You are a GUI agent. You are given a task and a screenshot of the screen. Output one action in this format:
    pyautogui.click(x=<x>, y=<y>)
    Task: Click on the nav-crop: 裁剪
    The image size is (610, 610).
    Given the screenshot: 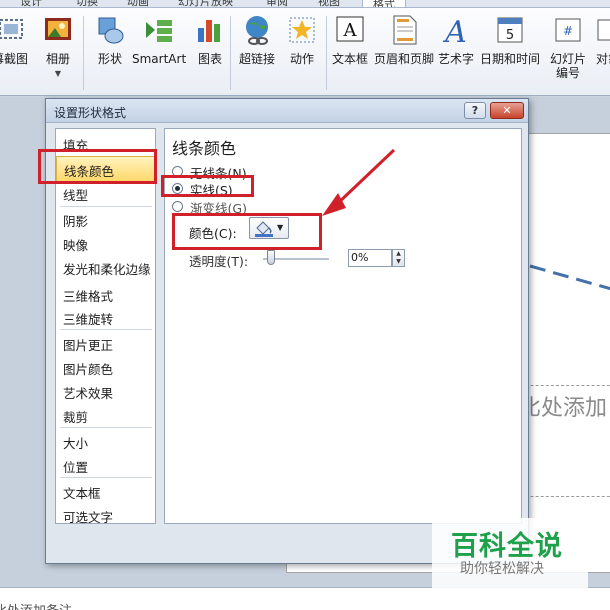 What is the action you would take?
    pyautogui.click(x=75, y=416)
    